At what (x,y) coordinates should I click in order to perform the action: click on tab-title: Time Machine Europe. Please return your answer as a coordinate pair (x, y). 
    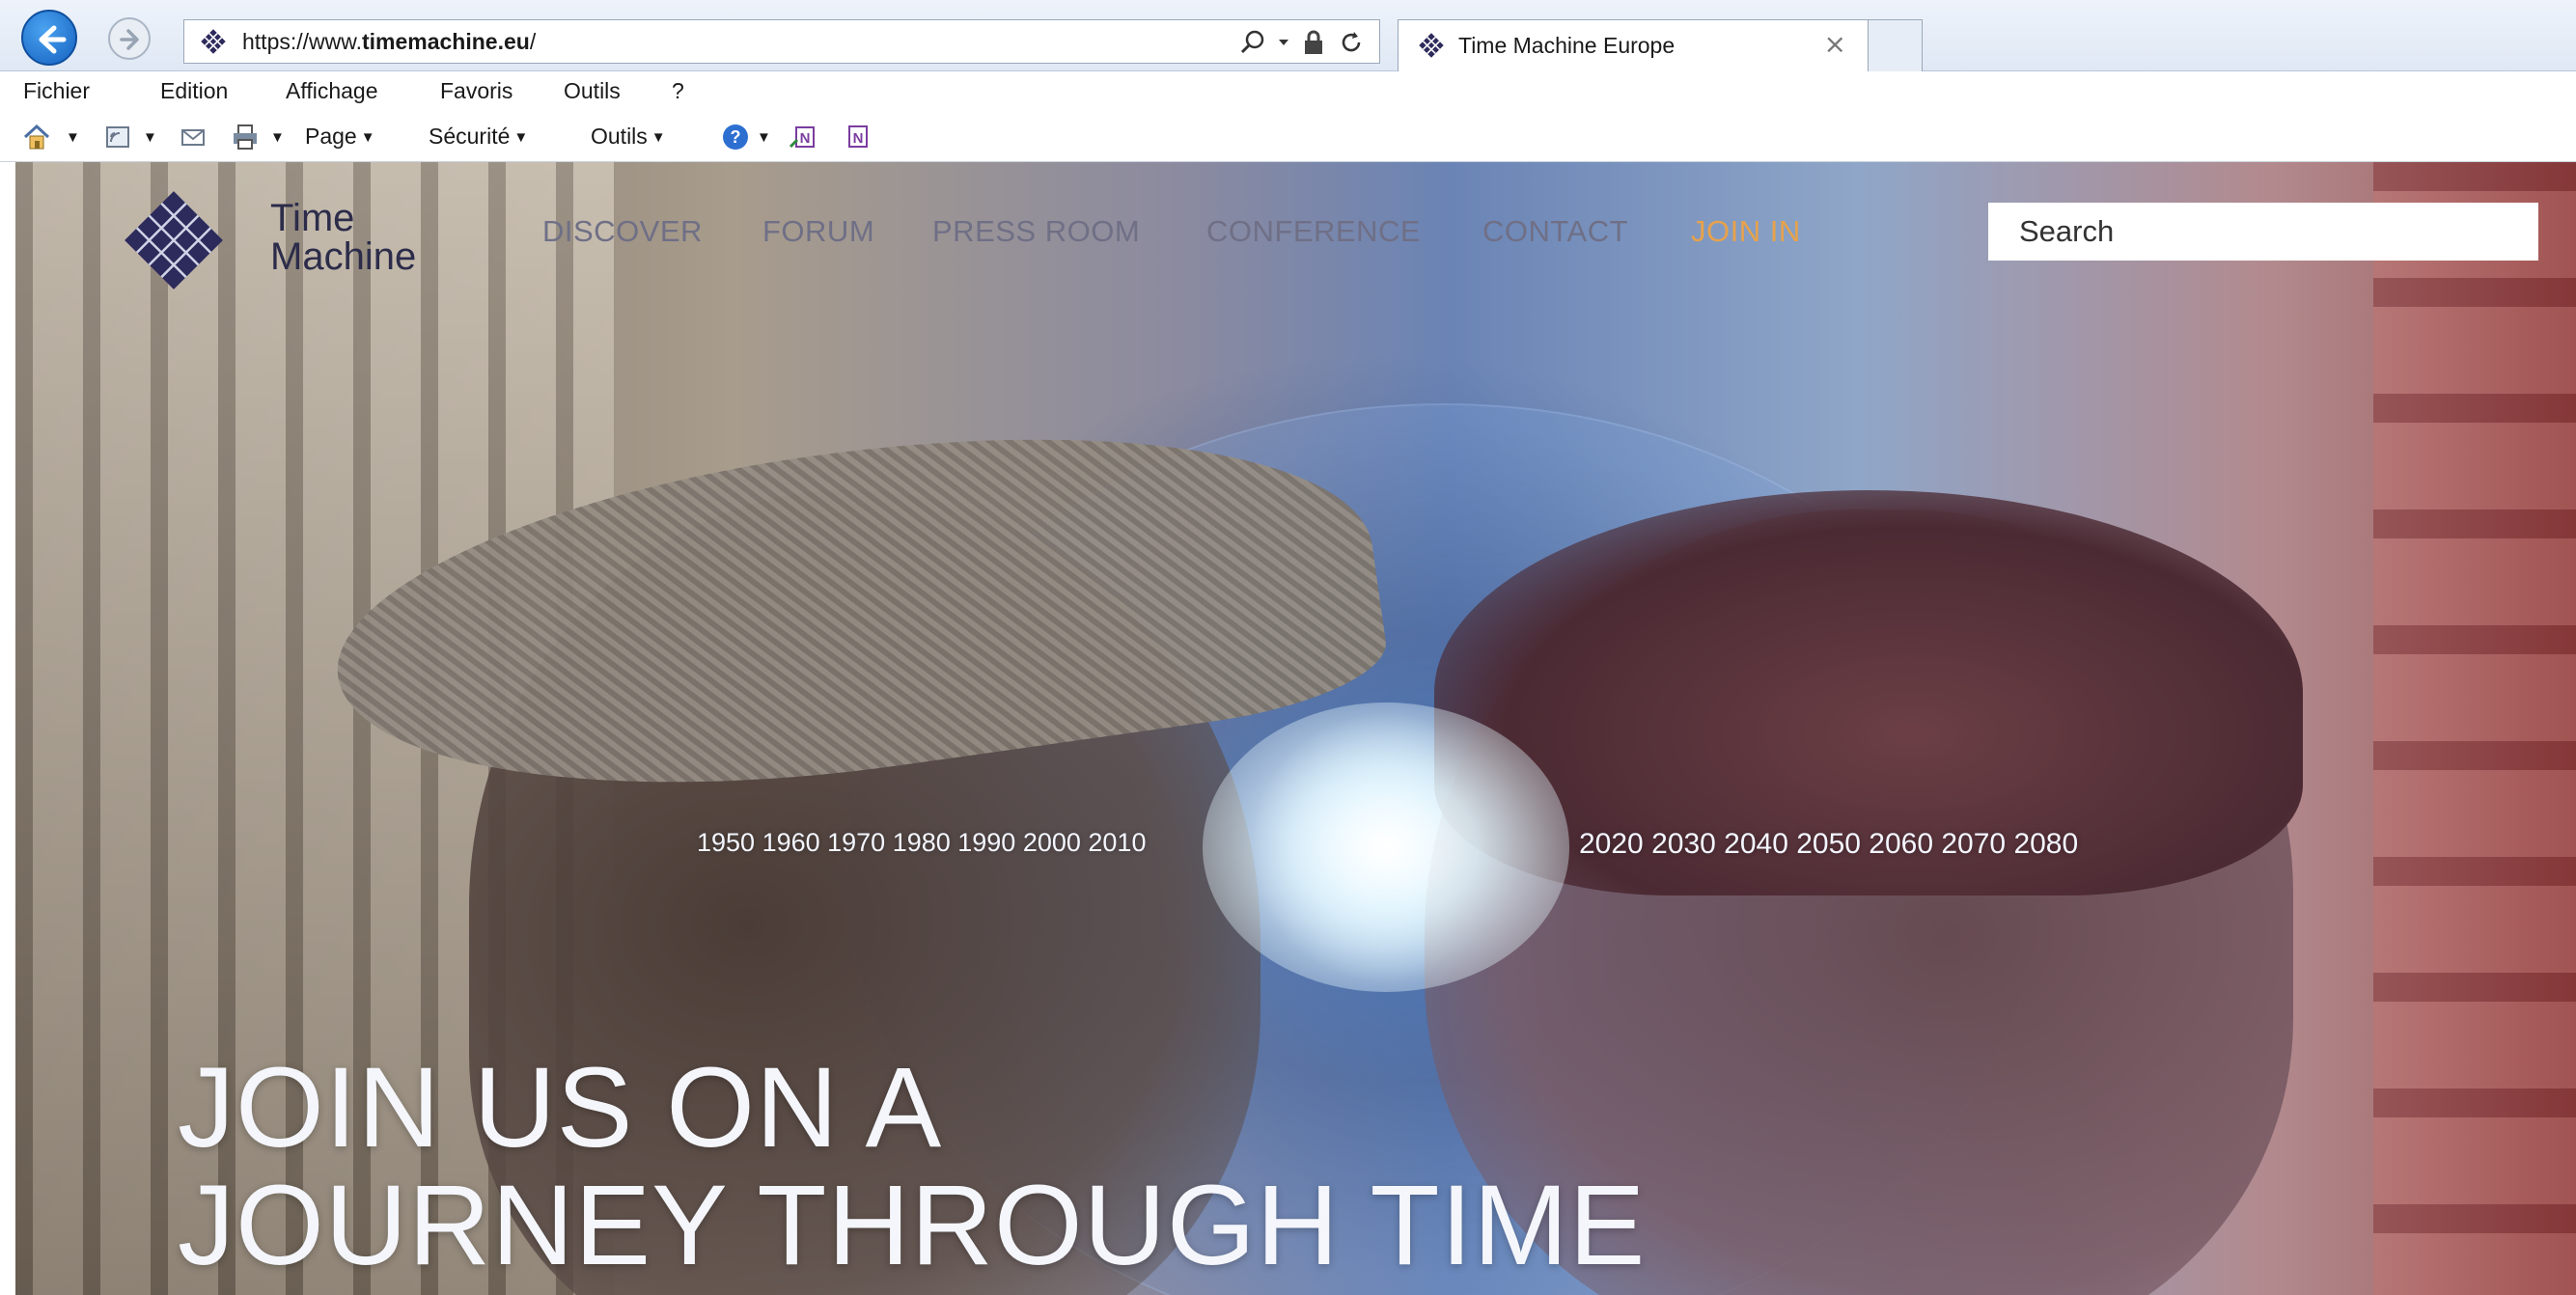
    Looking at the image, I should click on (1567, 46).